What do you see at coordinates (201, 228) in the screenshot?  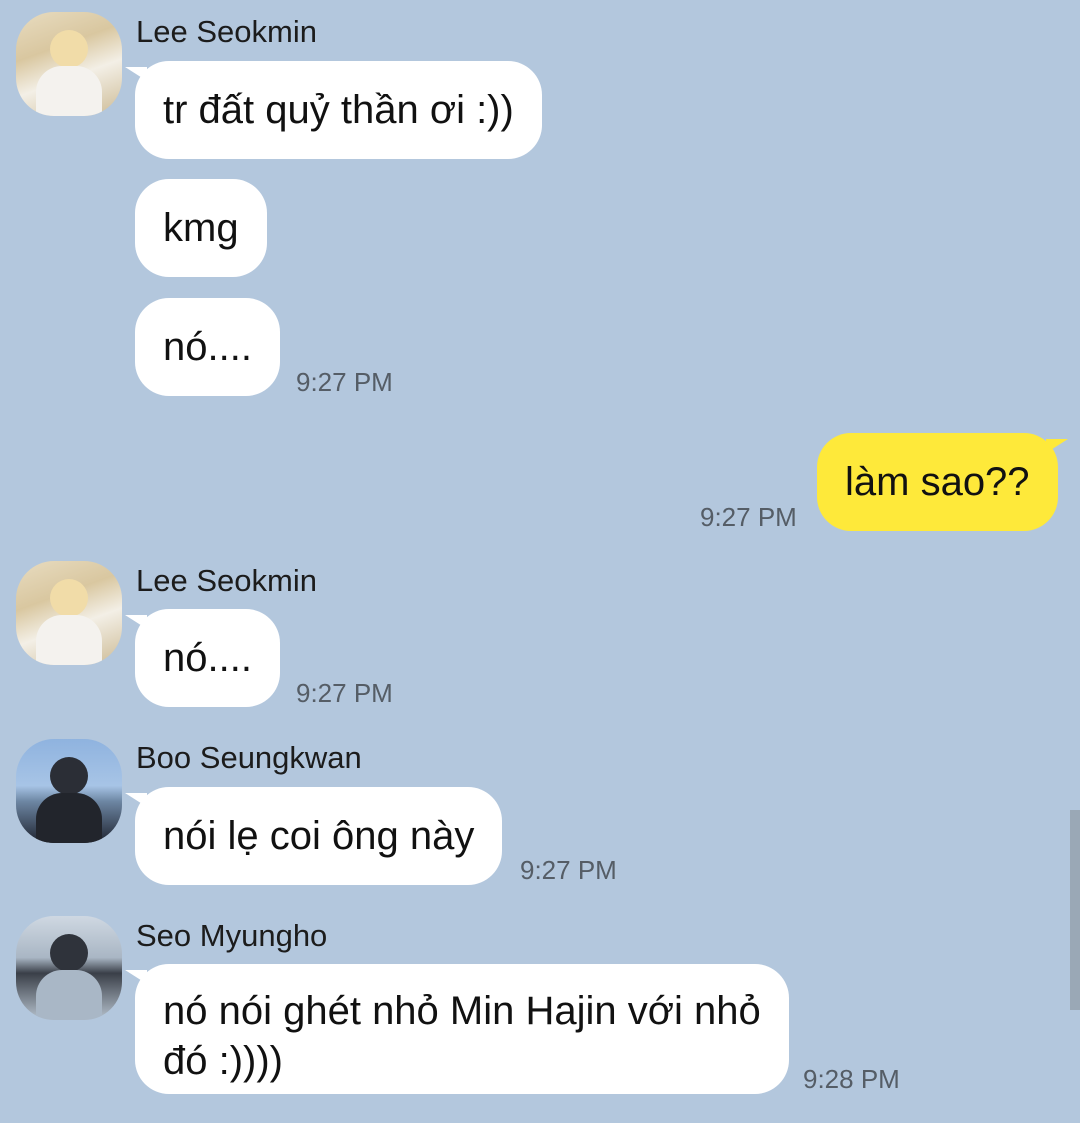 I see `message-bubble: kmg` at bounding box center [201, 228].